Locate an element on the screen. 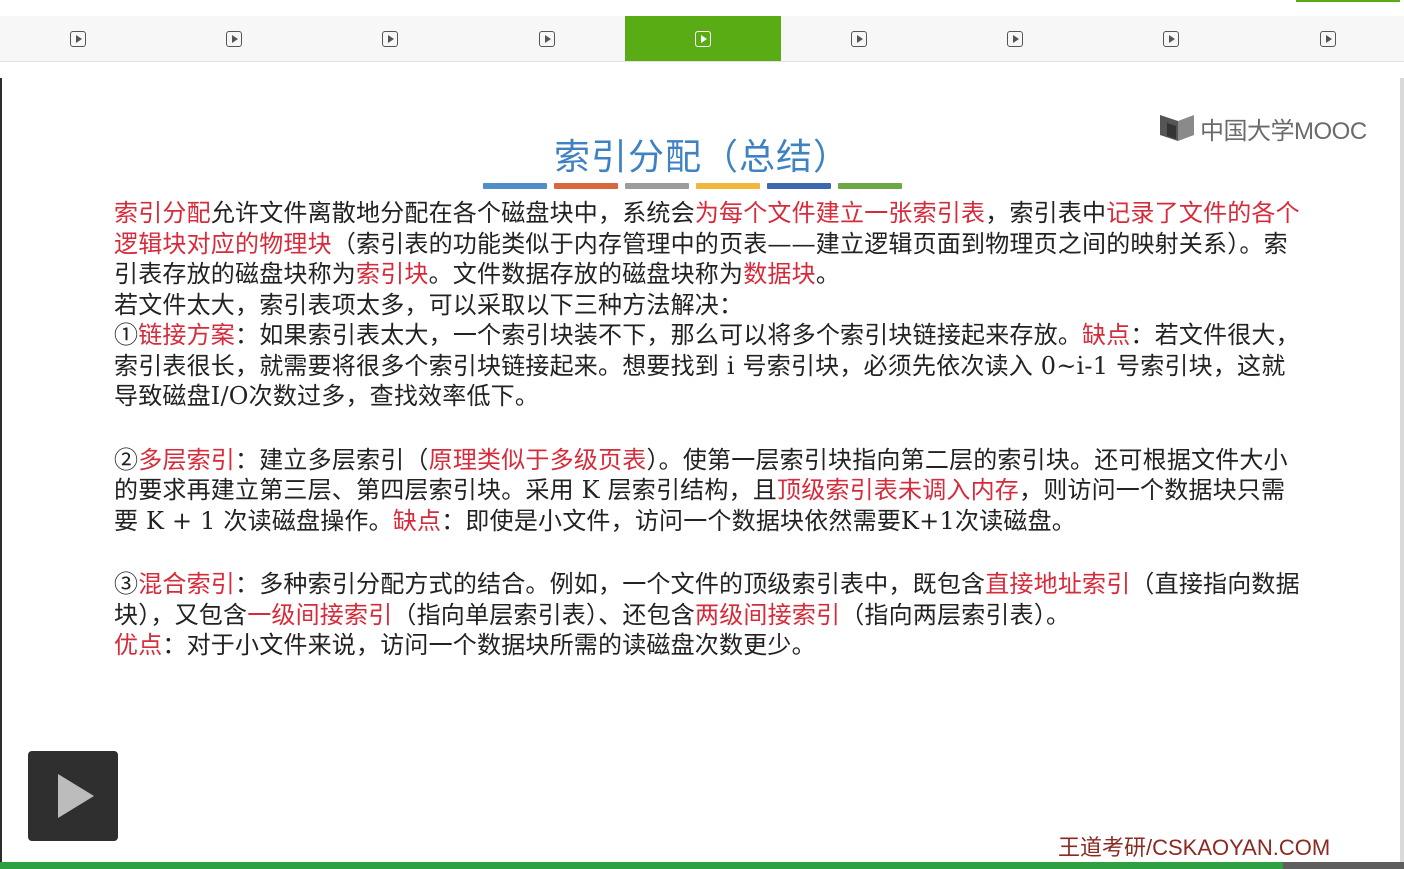 This screenshot has height=869, width=1404. slide-tab-bar is located at coordinates (702, 39).